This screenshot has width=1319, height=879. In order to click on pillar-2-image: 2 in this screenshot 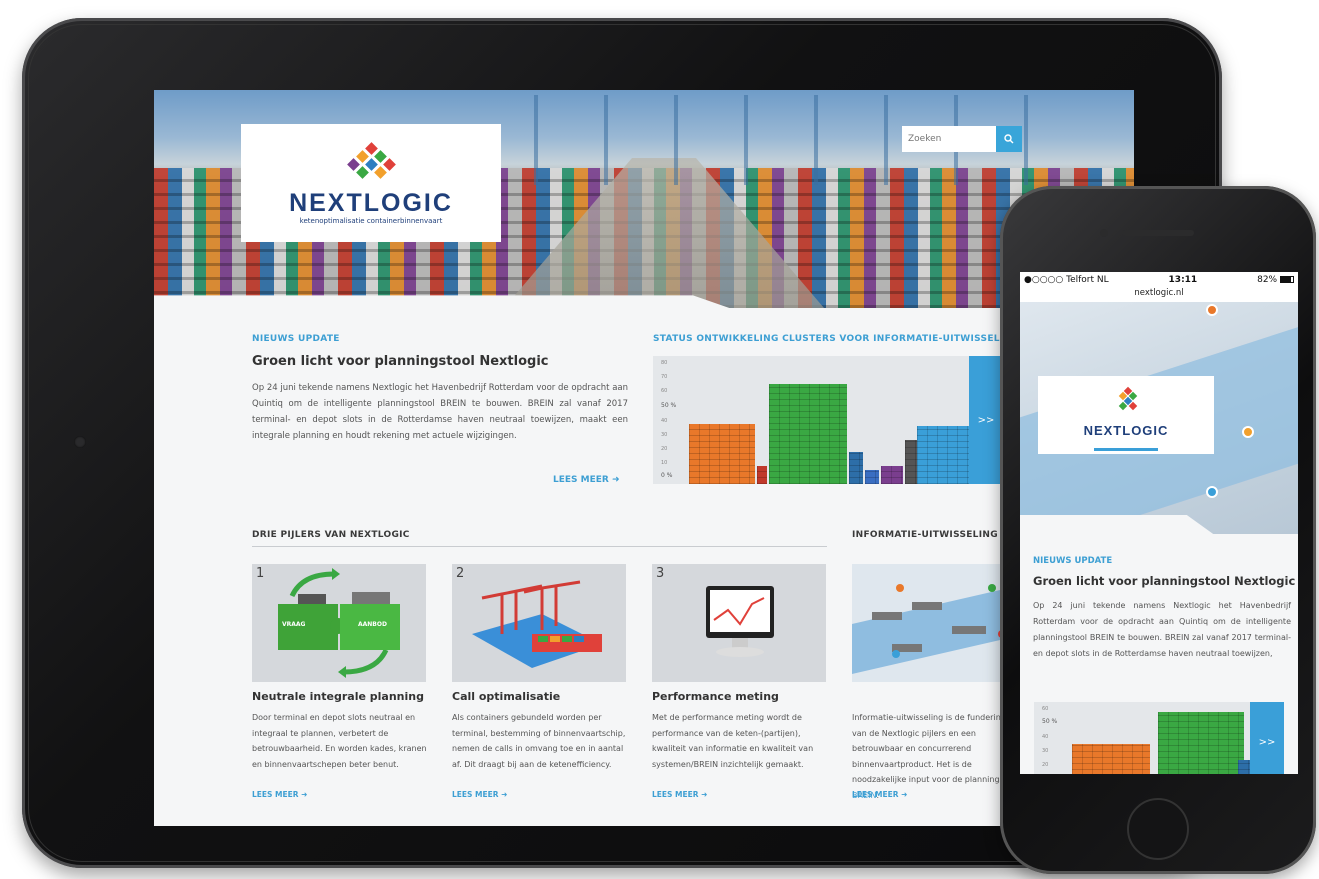, I will do `click(539, 623)`.